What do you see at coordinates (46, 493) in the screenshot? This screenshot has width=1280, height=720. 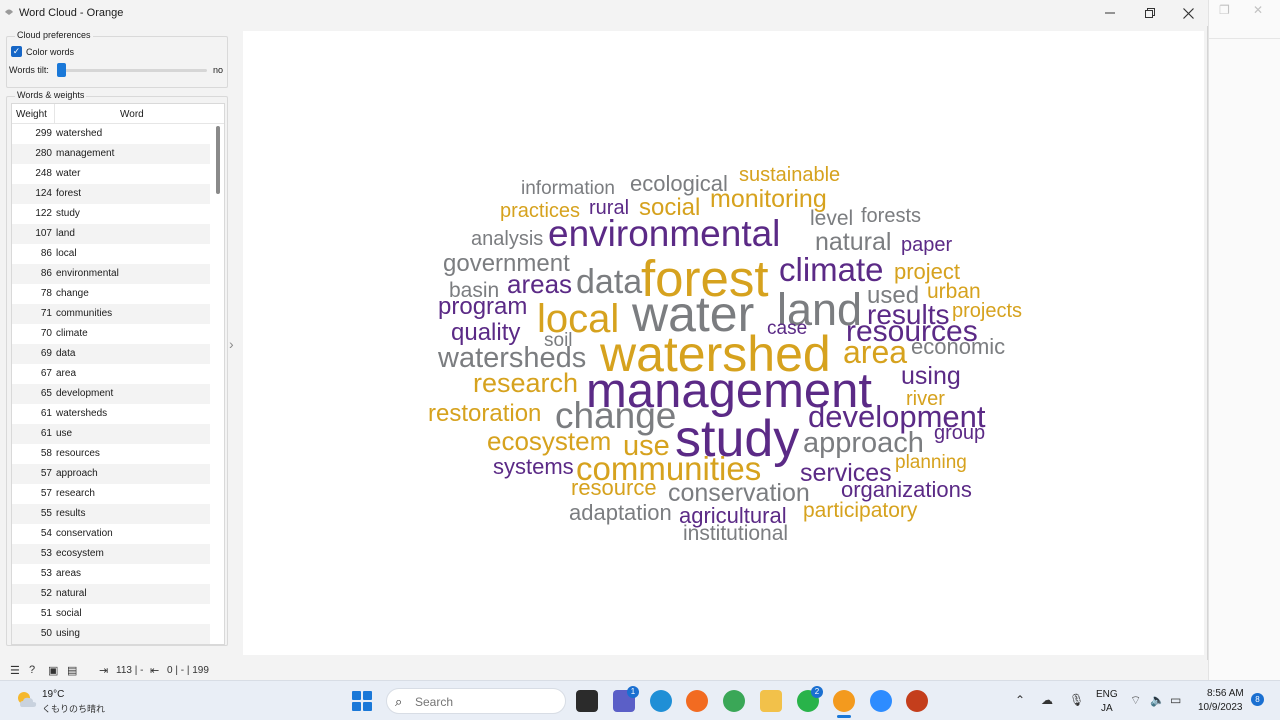 I see `weight-cell: 57` at bounding box center [46, 493].